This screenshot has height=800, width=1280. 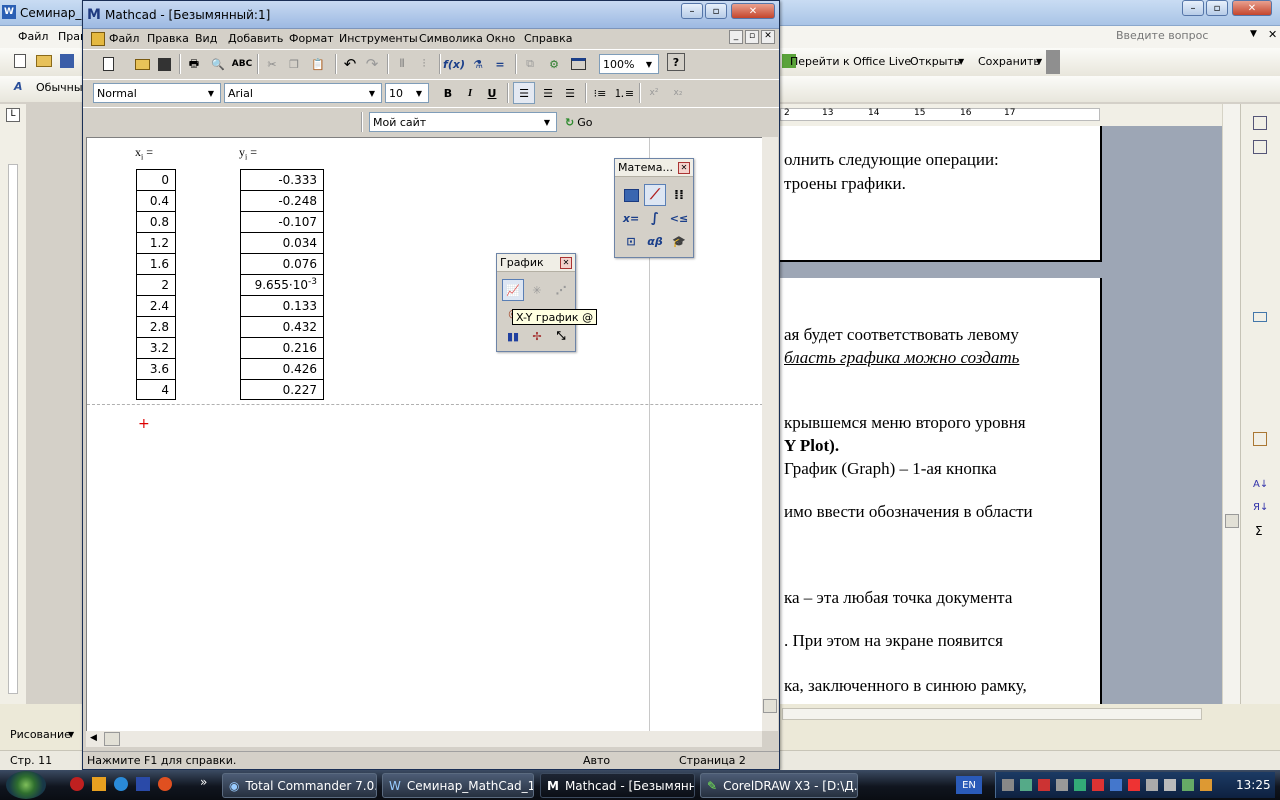 What do you see at coordinates (600, 93) in the screenshot?
I see `bullets-icon: ⁝≡` at bounding box center [600, 93].